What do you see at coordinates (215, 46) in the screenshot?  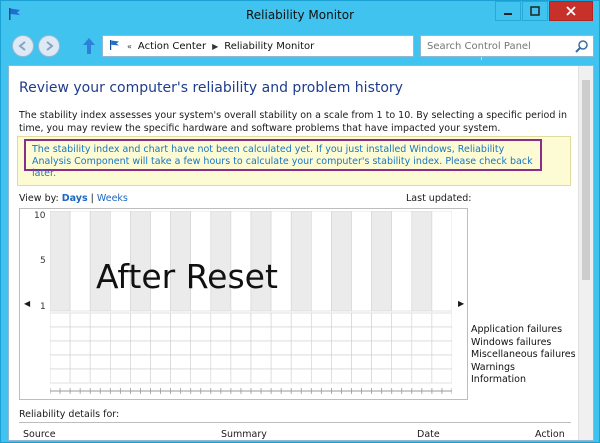 I see `breadcrumb-chevron-icon: ▶` at bounding box center [215, 46].